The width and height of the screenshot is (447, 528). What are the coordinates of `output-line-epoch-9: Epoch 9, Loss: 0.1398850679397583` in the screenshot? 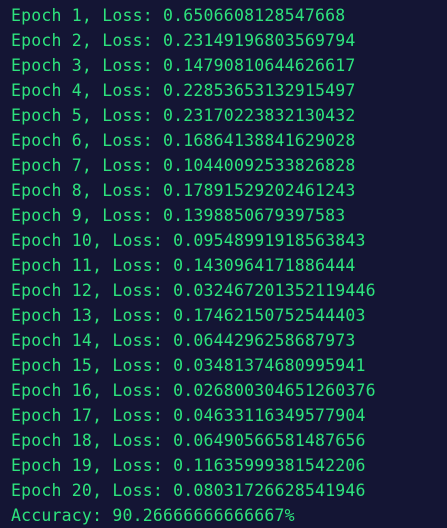 It's located at (178, 215).